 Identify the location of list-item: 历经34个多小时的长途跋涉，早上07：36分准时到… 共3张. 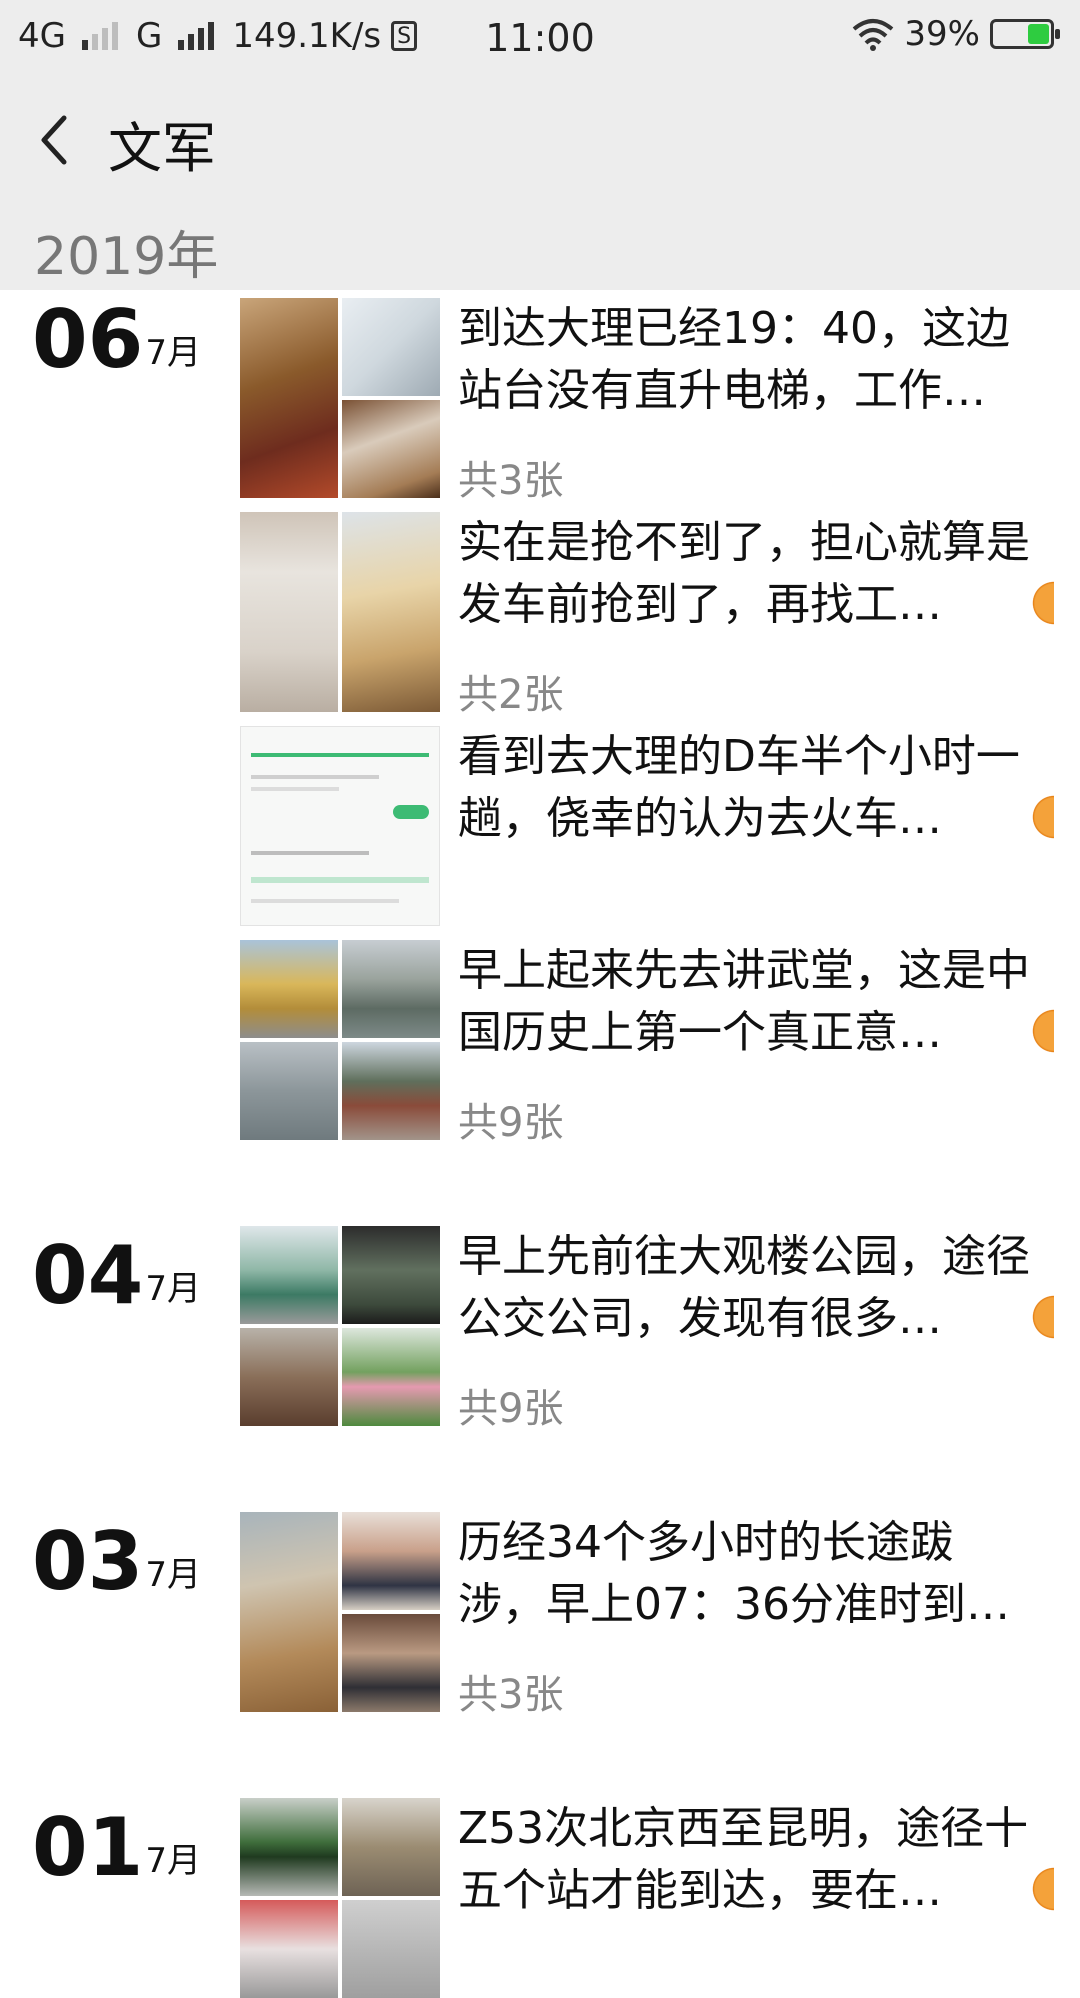
(650, 1615).